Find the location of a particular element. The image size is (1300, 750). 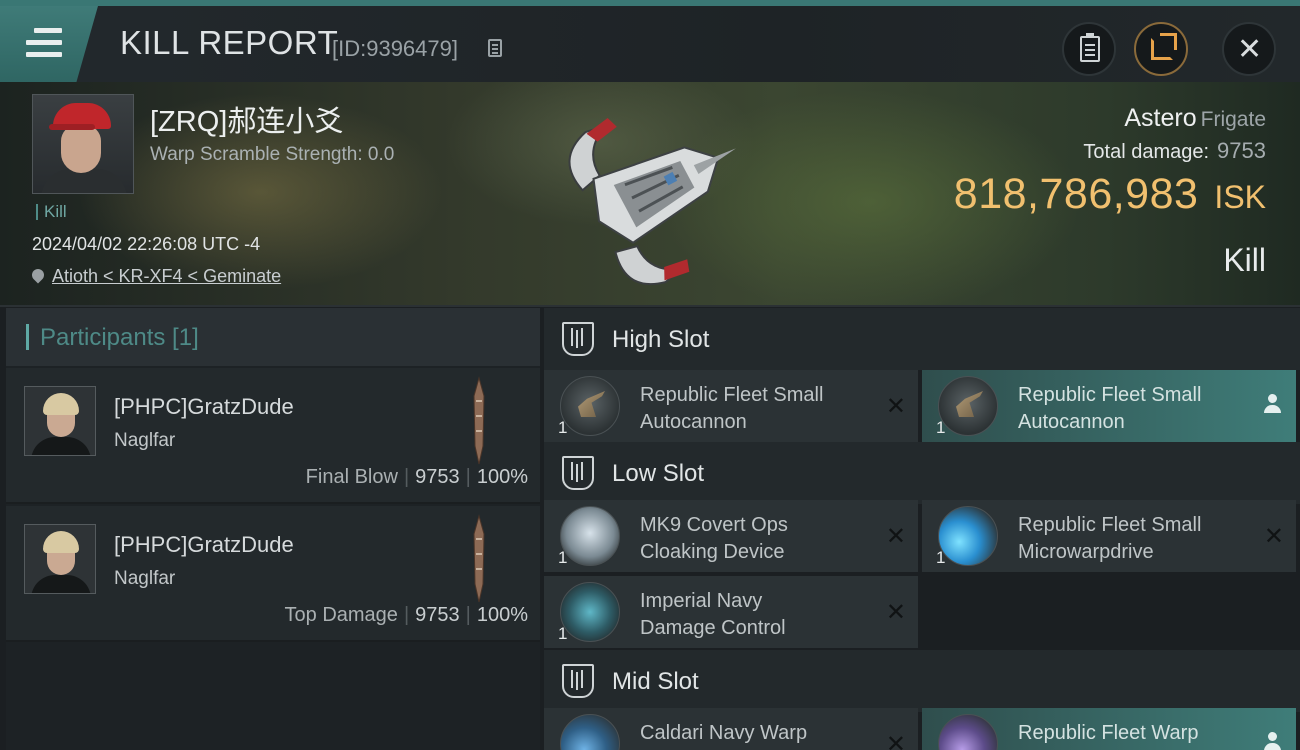

module-item: Caldari Navy Warp ✕ is located at coordinates (731, 729).